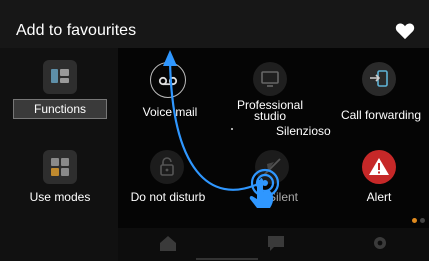 This screenshot has width=429, height=261. Describe the element at coordinates (167, 167) in the screenshot. I see `lock-icon` at that location.